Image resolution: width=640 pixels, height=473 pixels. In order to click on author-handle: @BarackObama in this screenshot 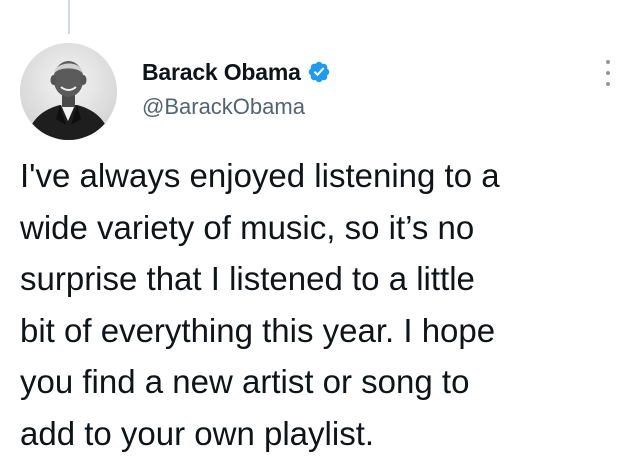, I will do `click(236, 107)`.